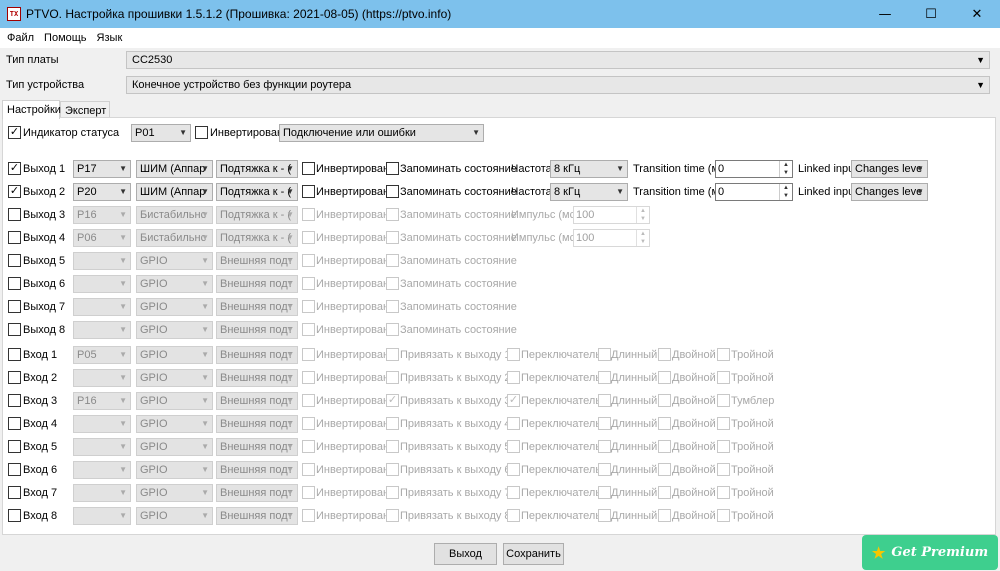 The image size is (1000, 571). I want to click on output-type-select: ШИМ (Аппар ▼, so click(174, 192).